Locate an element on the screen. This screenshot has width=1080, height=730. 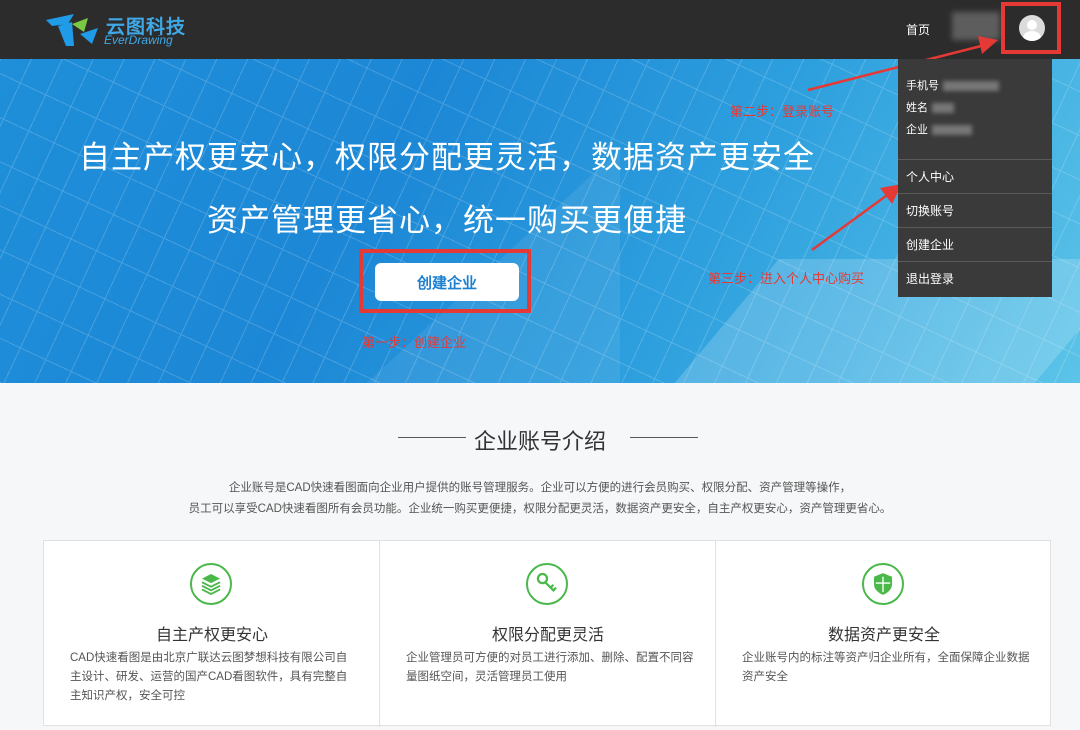
key-icon is located at coordinates (547, 584).